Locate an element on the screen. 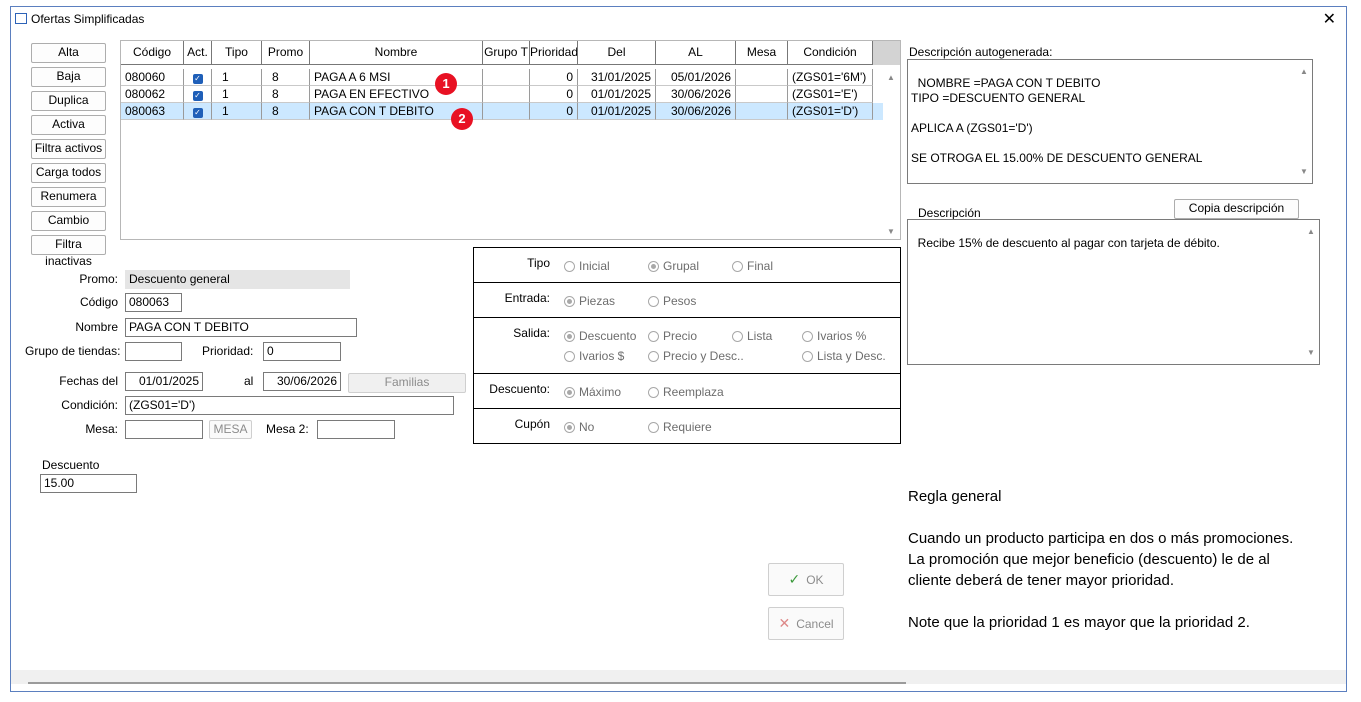 The width and height of the screenshot is (1361, 702). promo-label: Promo: is located at coordinates (98, 279).